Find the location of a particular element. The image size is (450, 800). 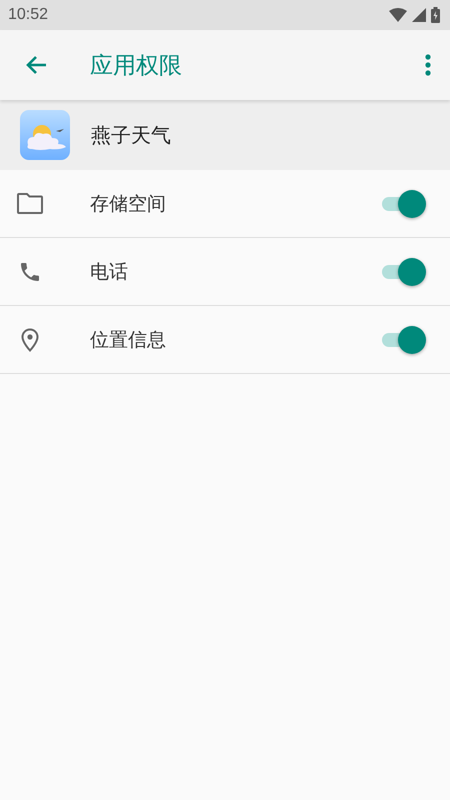

back-arrow-icon is located at coordinates (36, 65).